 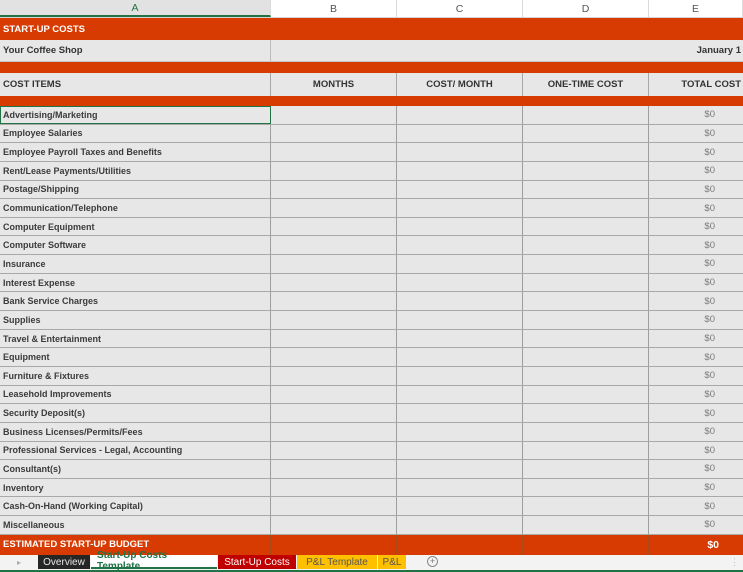 I want to click on header-cost-month: COST/ MONTH, so click(x=460, y=84).